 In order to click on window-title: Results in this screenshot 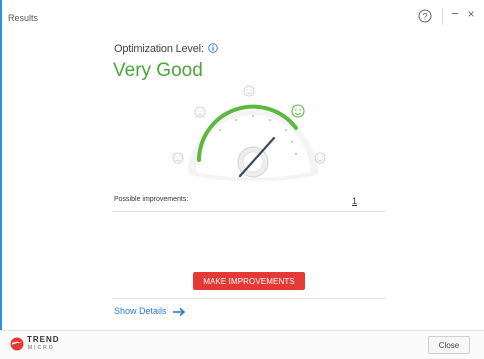, I will do `click(23, 18)`.